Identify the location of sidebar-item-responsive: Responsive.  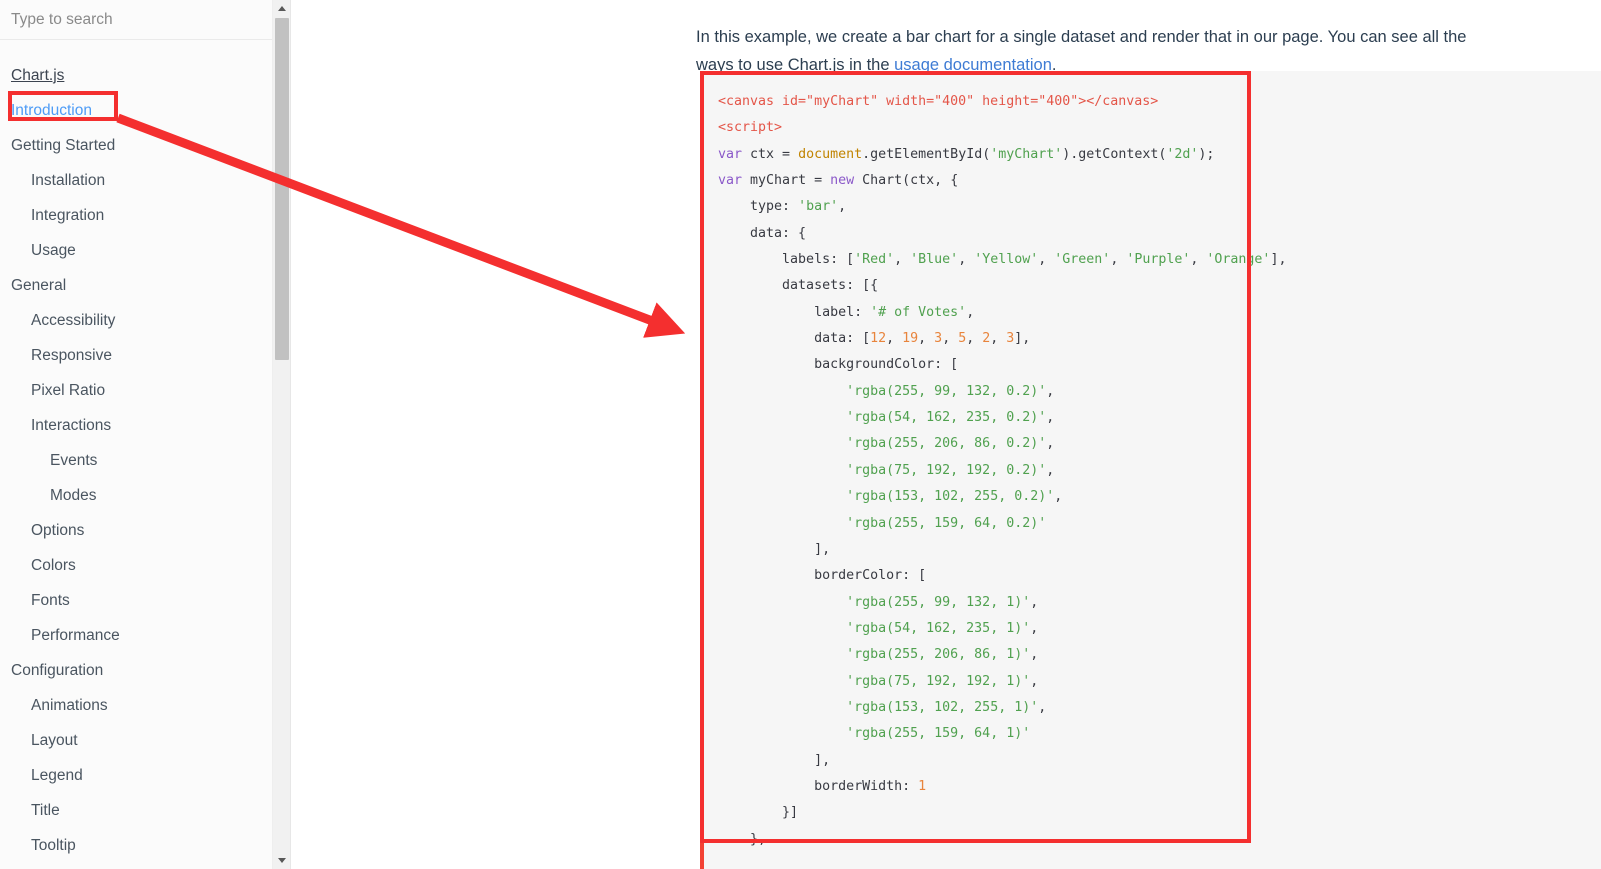
(136, 355).